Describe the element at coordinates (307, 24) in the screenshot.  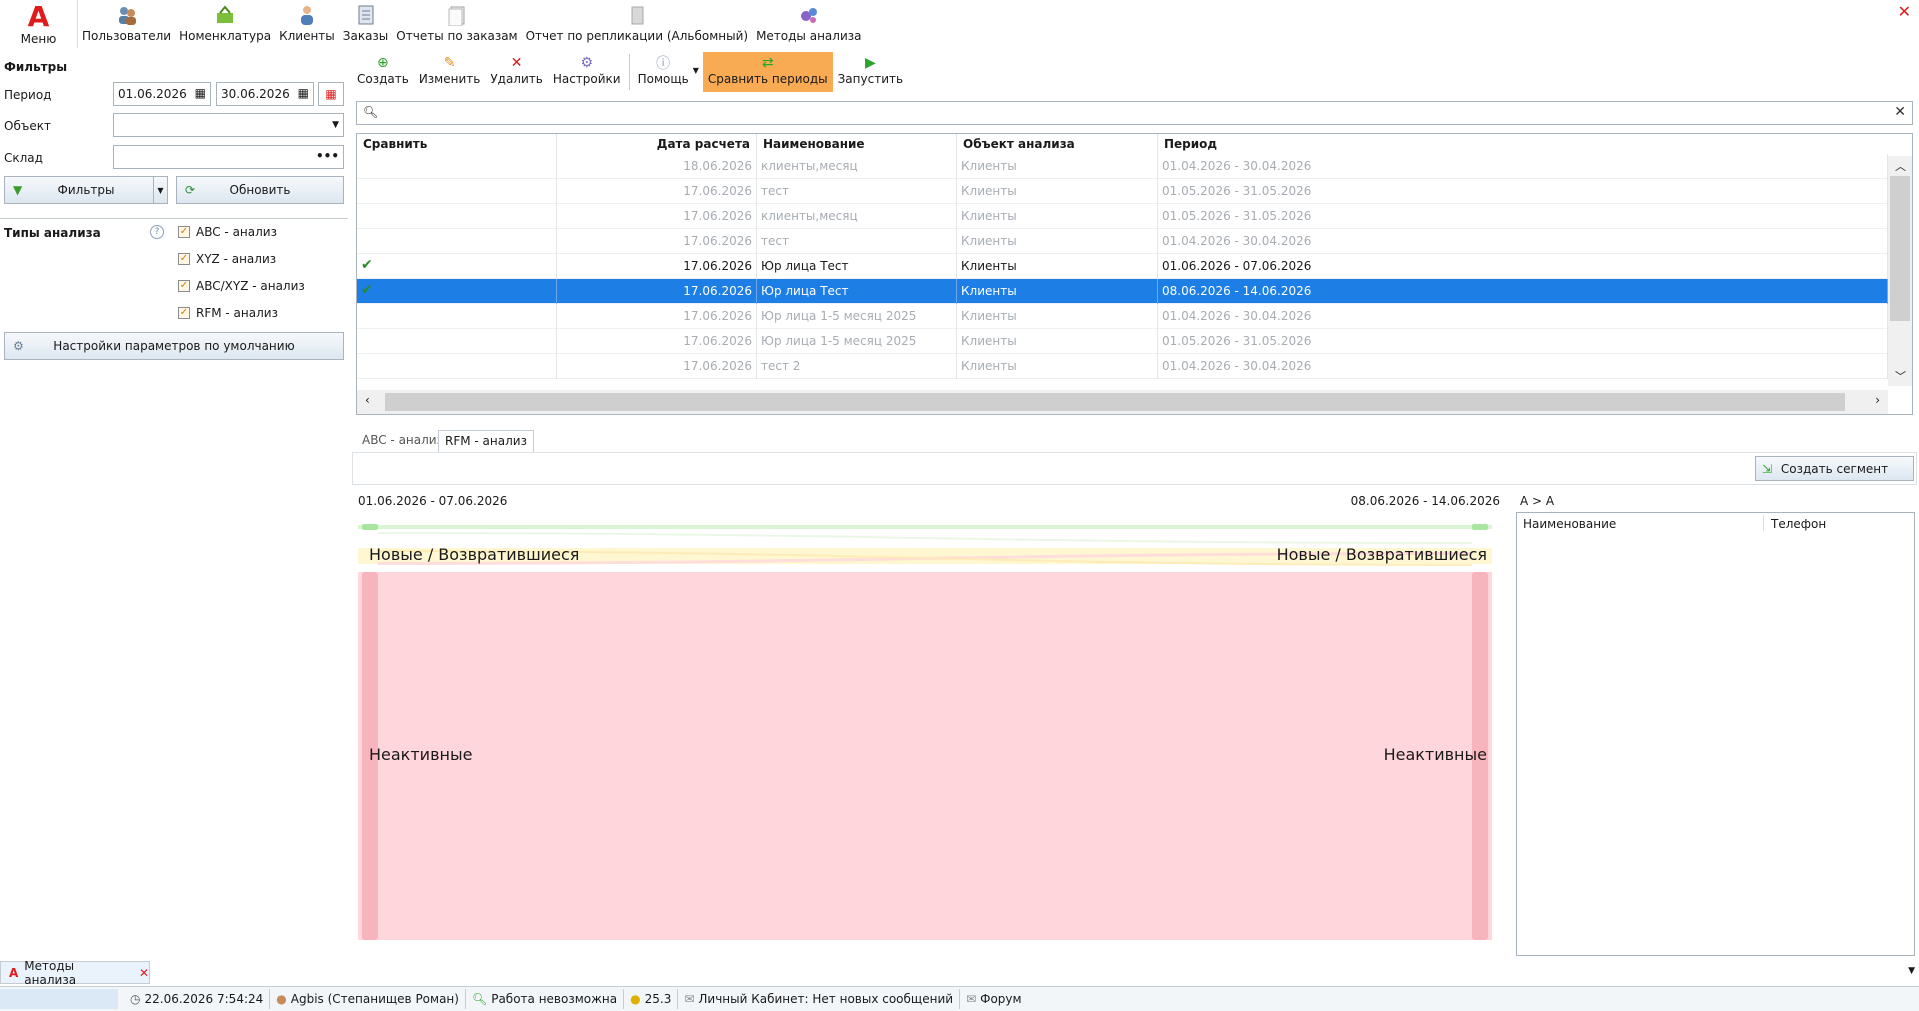
I see `ribbon-clients: Клиенты` at that location.